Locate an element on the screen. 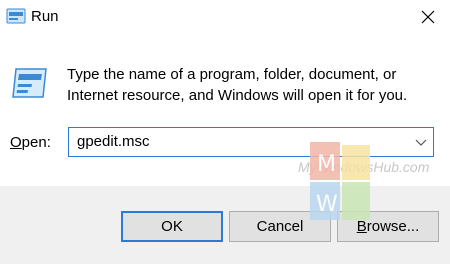 This screenshot has width=450, height=264. open-input: gpedit.msc is located at coordinates (113, 141).